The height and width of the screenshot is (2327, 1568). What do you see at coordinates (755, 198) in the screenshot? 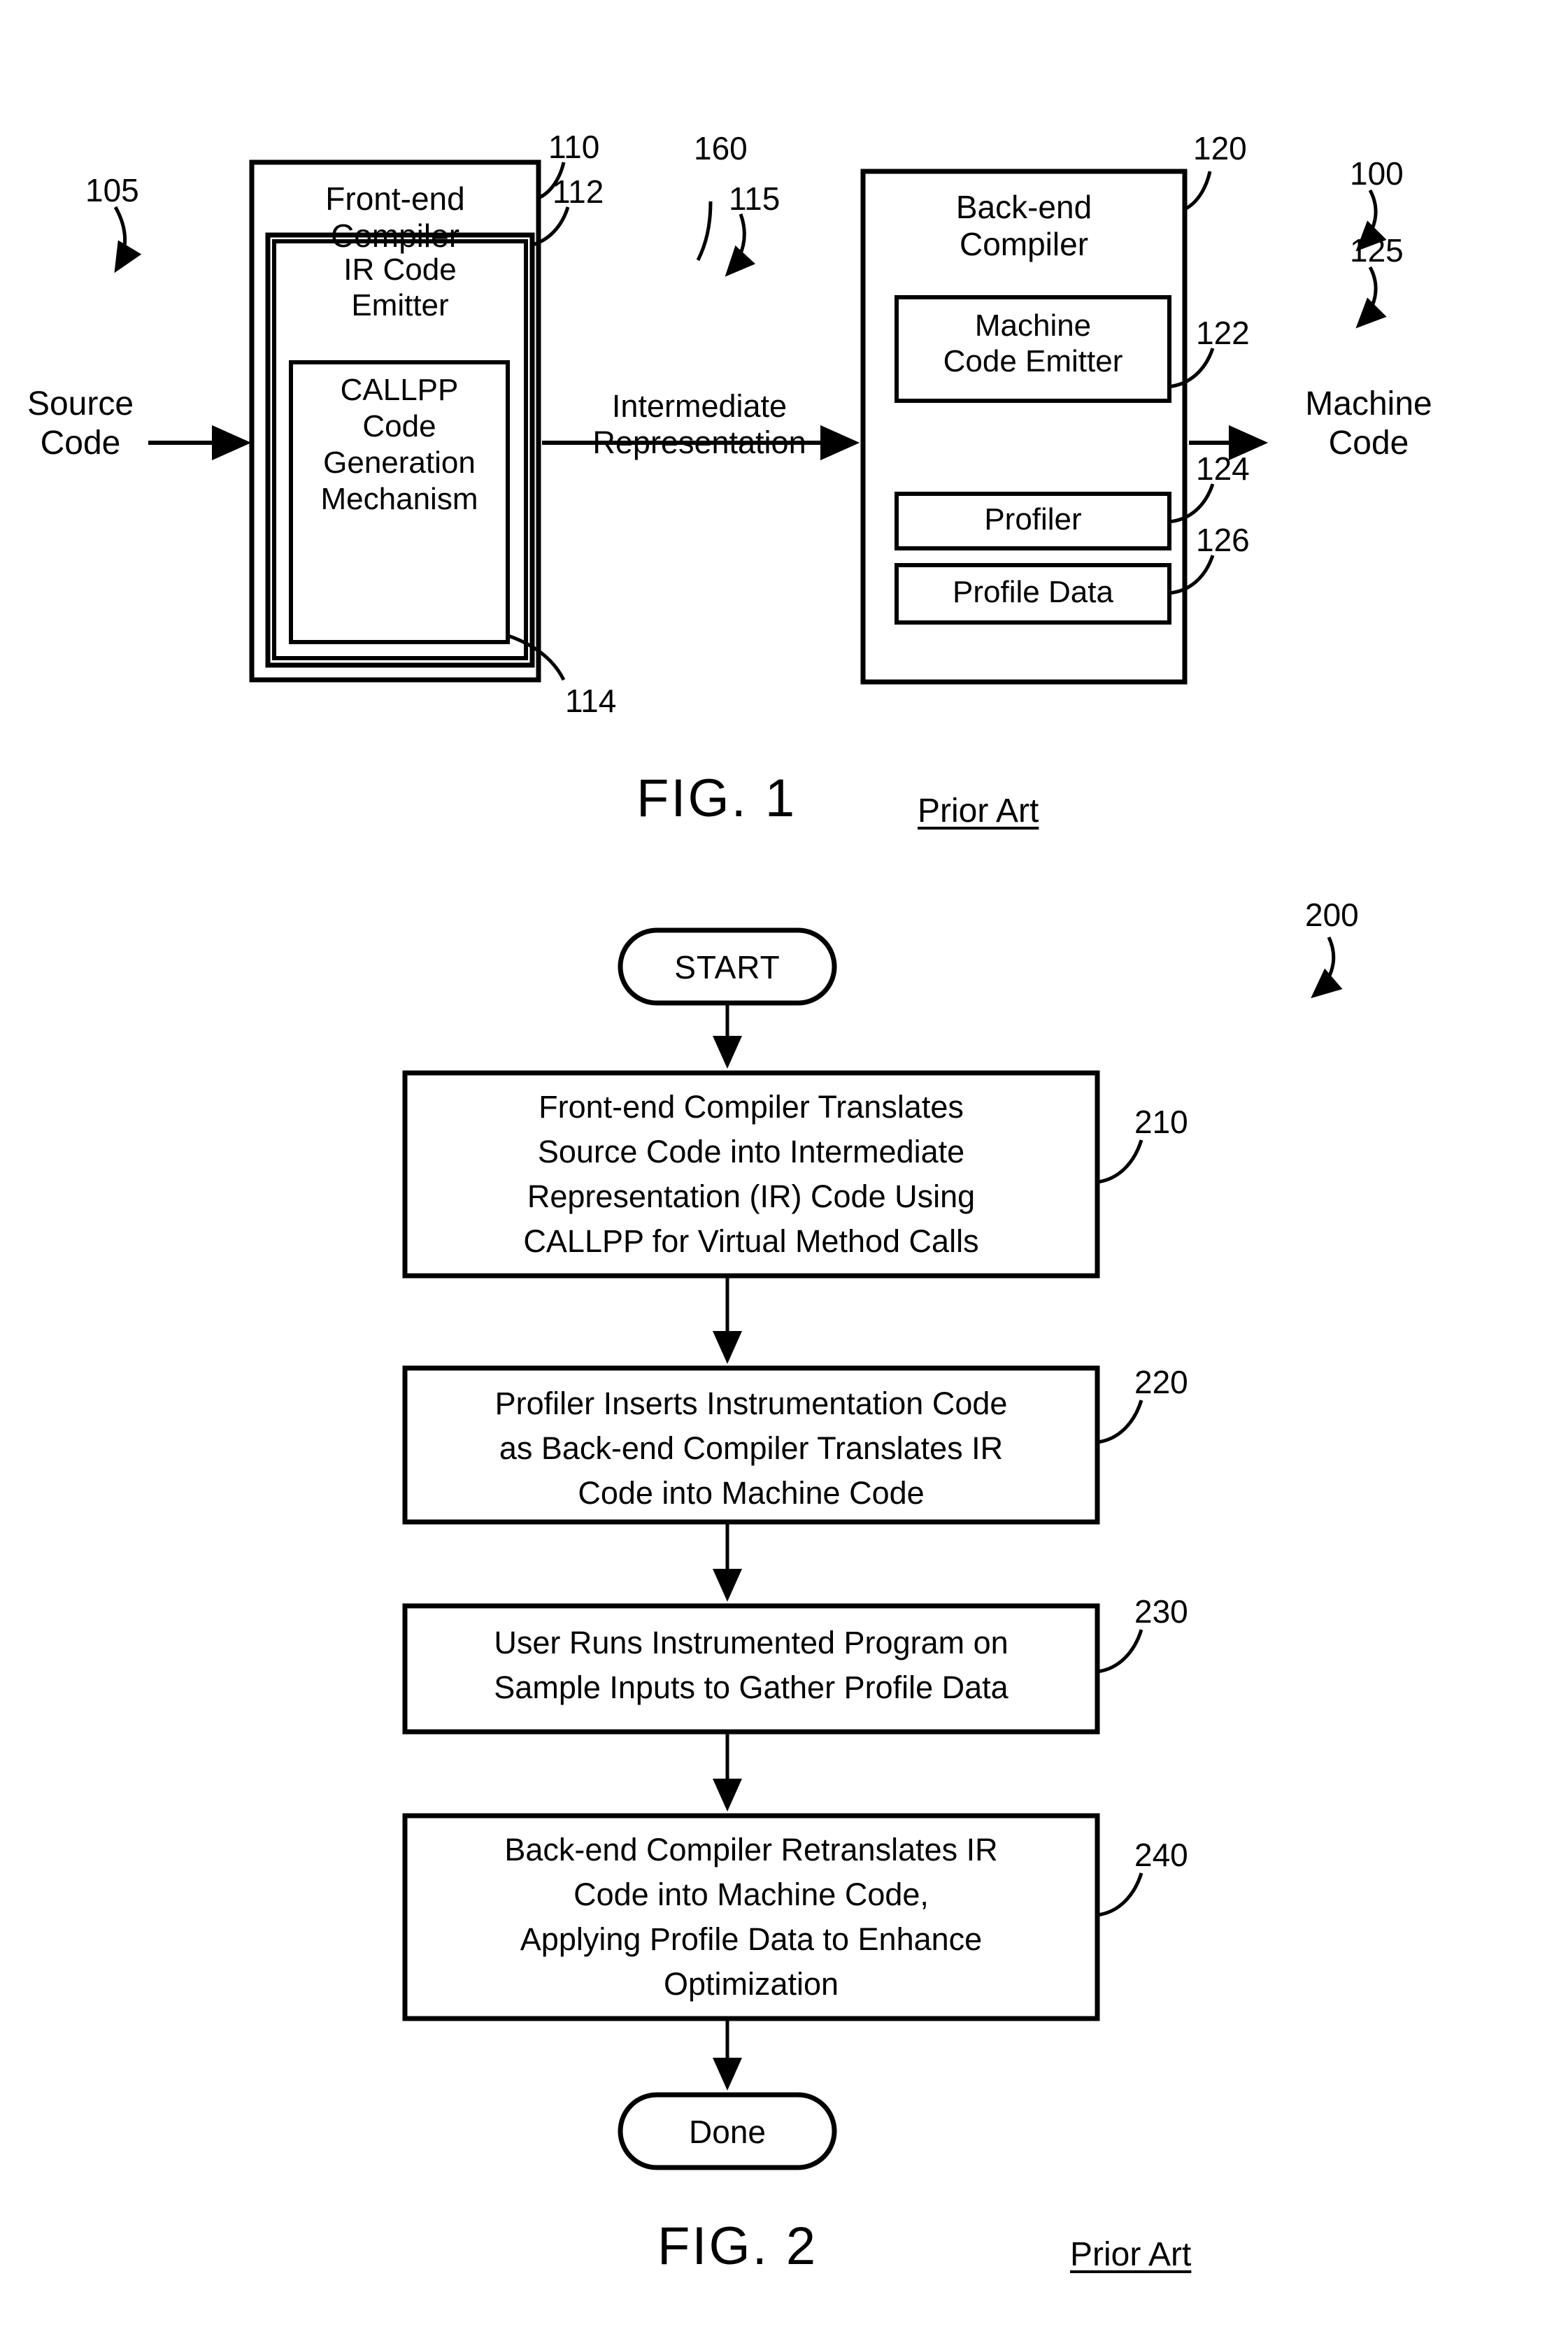
I see `ref-115: 115` at bounding box center [755, 198].